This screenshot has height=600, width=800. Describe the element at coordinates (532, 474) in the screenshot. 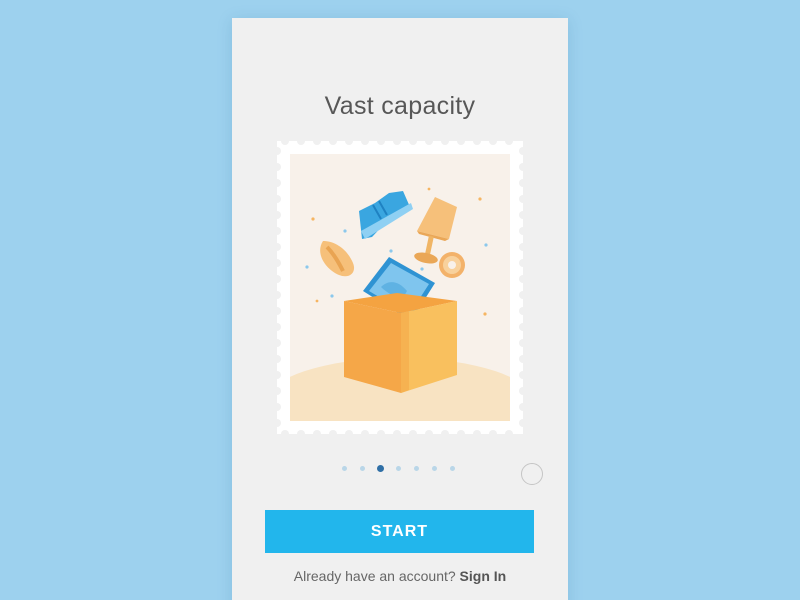

I see `next-circle-button` at that location.